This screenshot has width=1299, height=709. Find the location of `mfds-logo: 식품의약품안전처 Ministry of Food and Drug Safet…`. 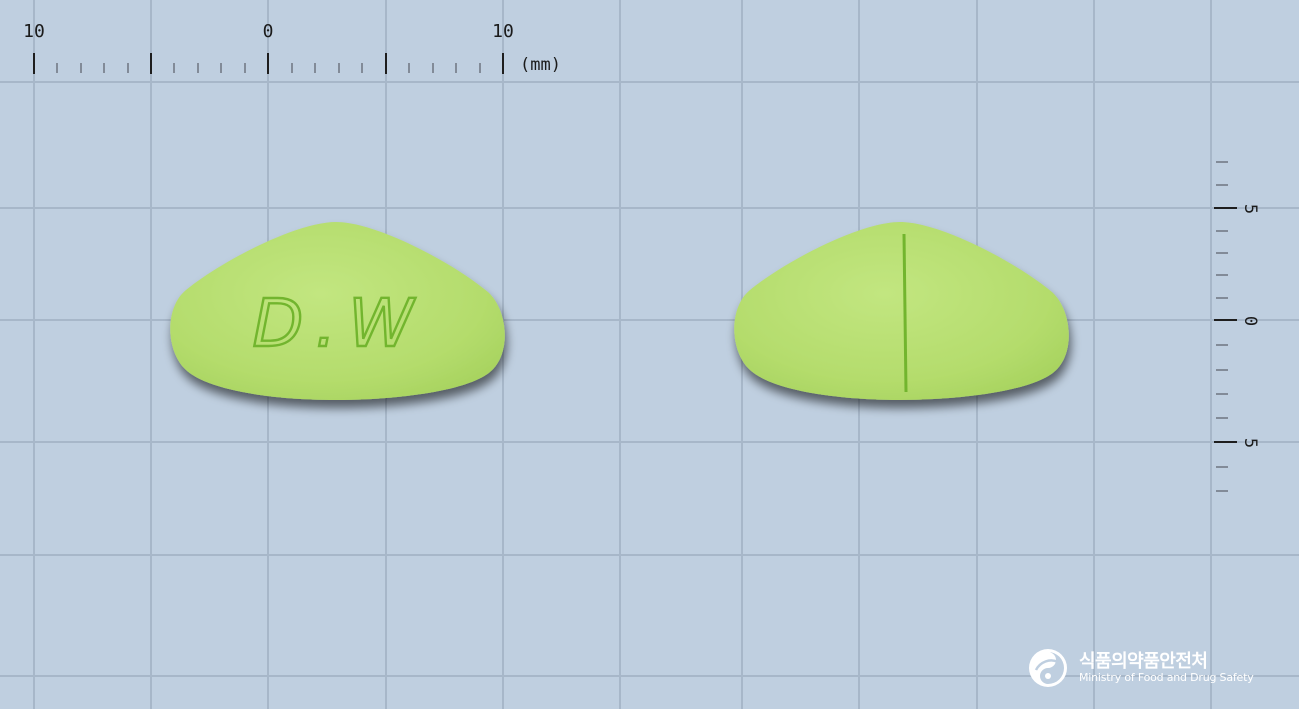

mfds-logo: 식품의약품안전처 Ministry of Food and Drug Safet… is located at coordinates (1153, 668).